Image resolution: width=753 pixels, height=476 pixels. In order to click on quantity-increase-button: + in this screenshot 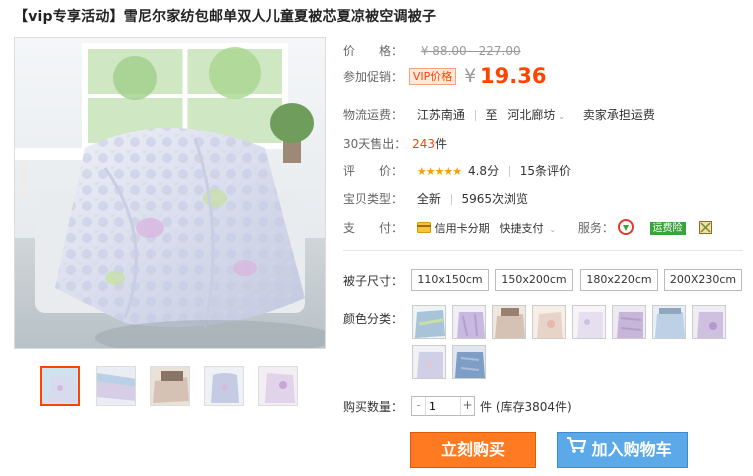, I will do `click(467, 406)`.